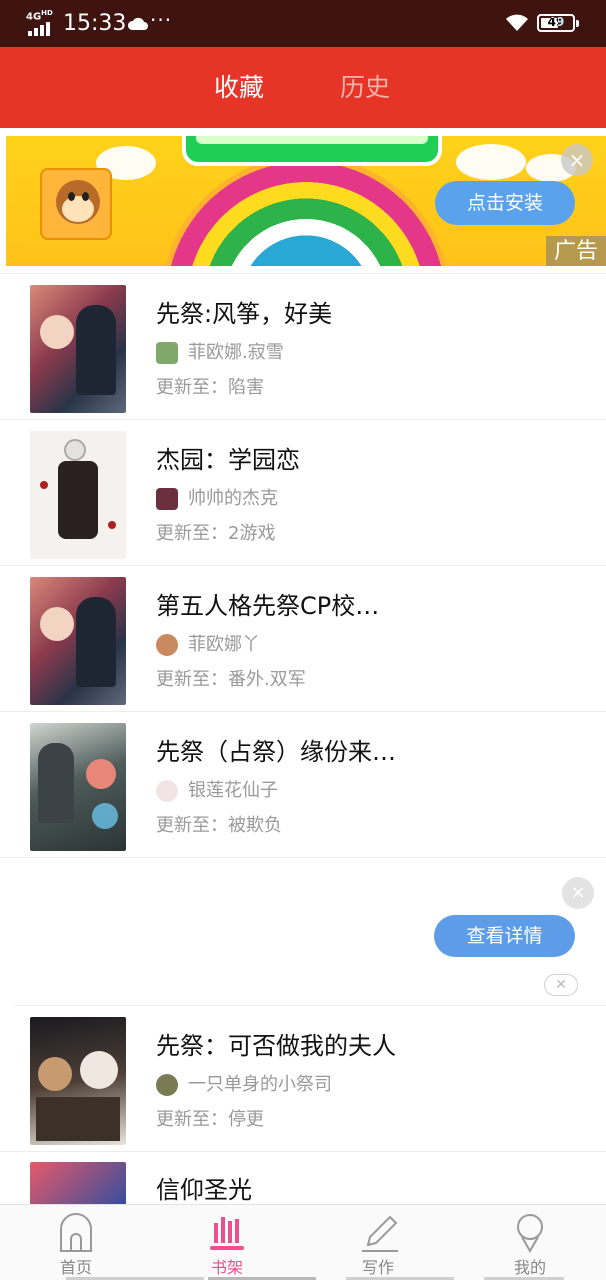 This screenshot has height=1280, width=606. What do you see at coordinates (210, 1119) in the screenshot?
I see `book-update: 更新至：停更` at bounding box center [210, 1119].